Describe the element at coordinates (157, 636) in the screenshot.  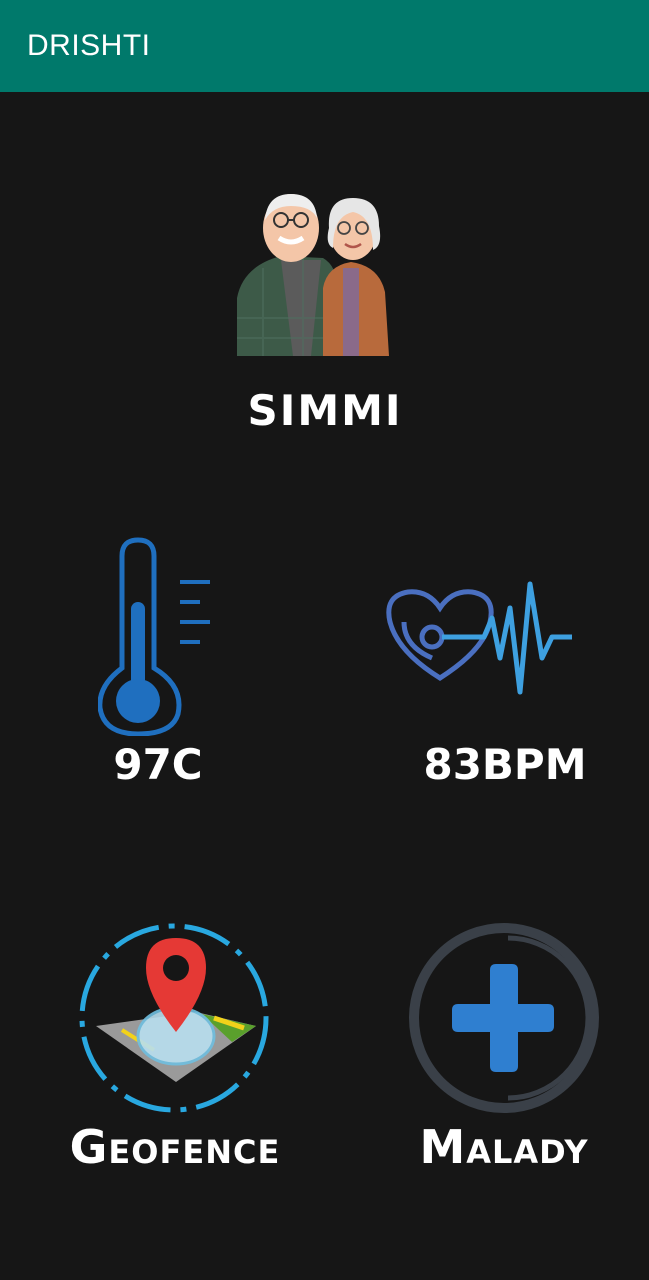
I see `thermometer-icon` at that location.